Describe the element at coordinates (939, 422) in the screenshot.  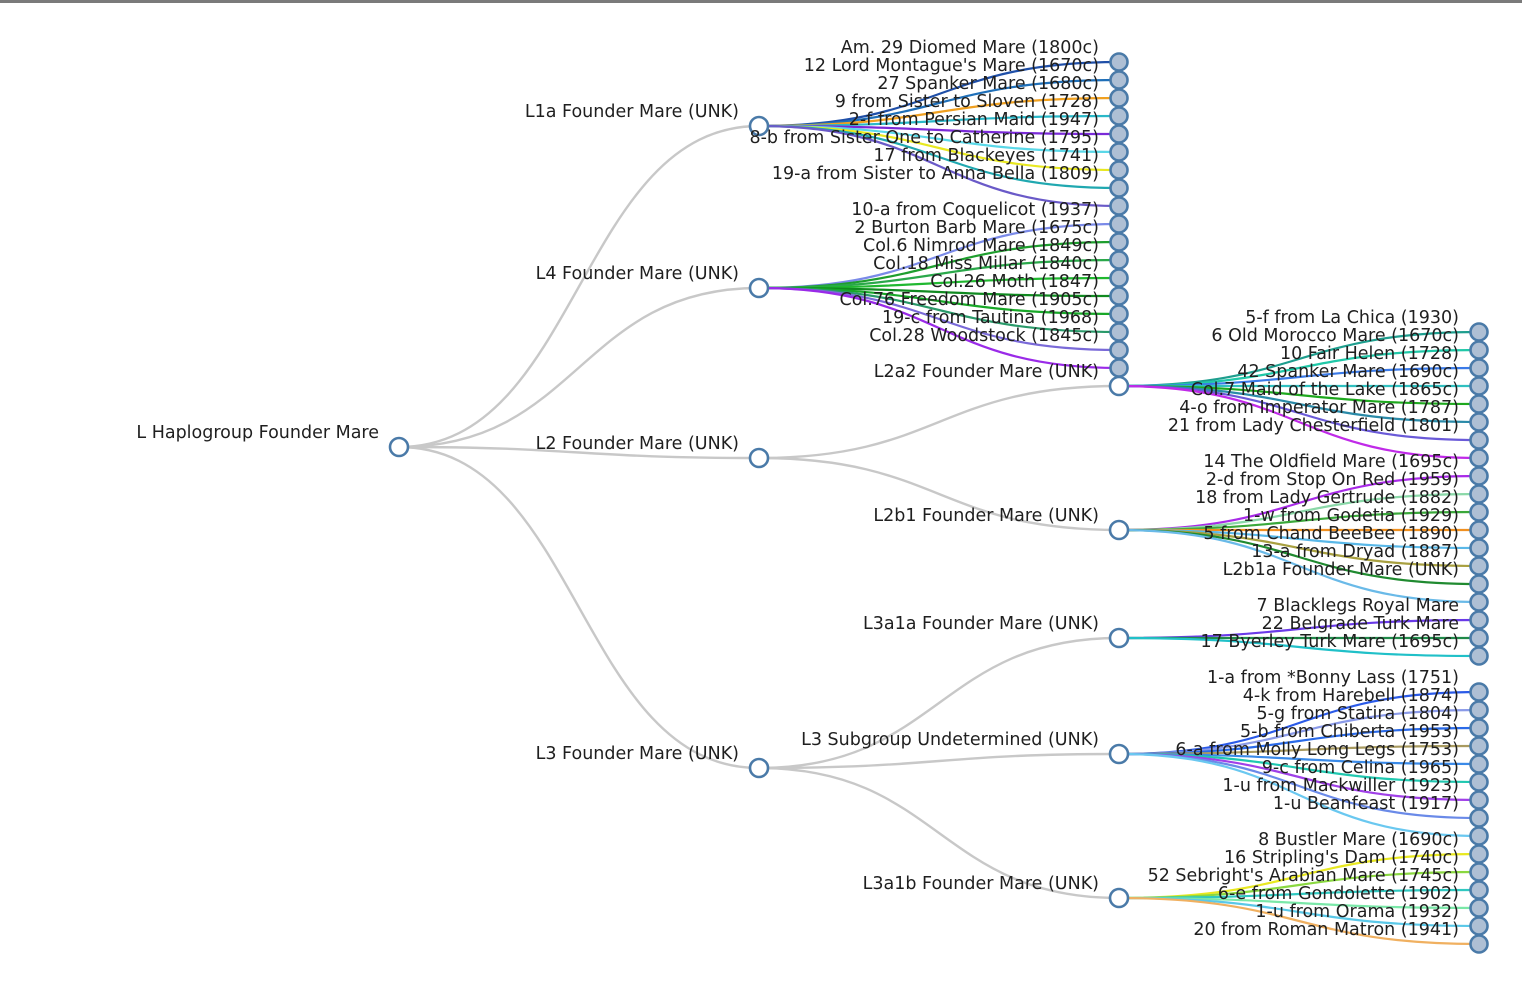
I see `link-l2a2-founder-mare-unk` at that location.